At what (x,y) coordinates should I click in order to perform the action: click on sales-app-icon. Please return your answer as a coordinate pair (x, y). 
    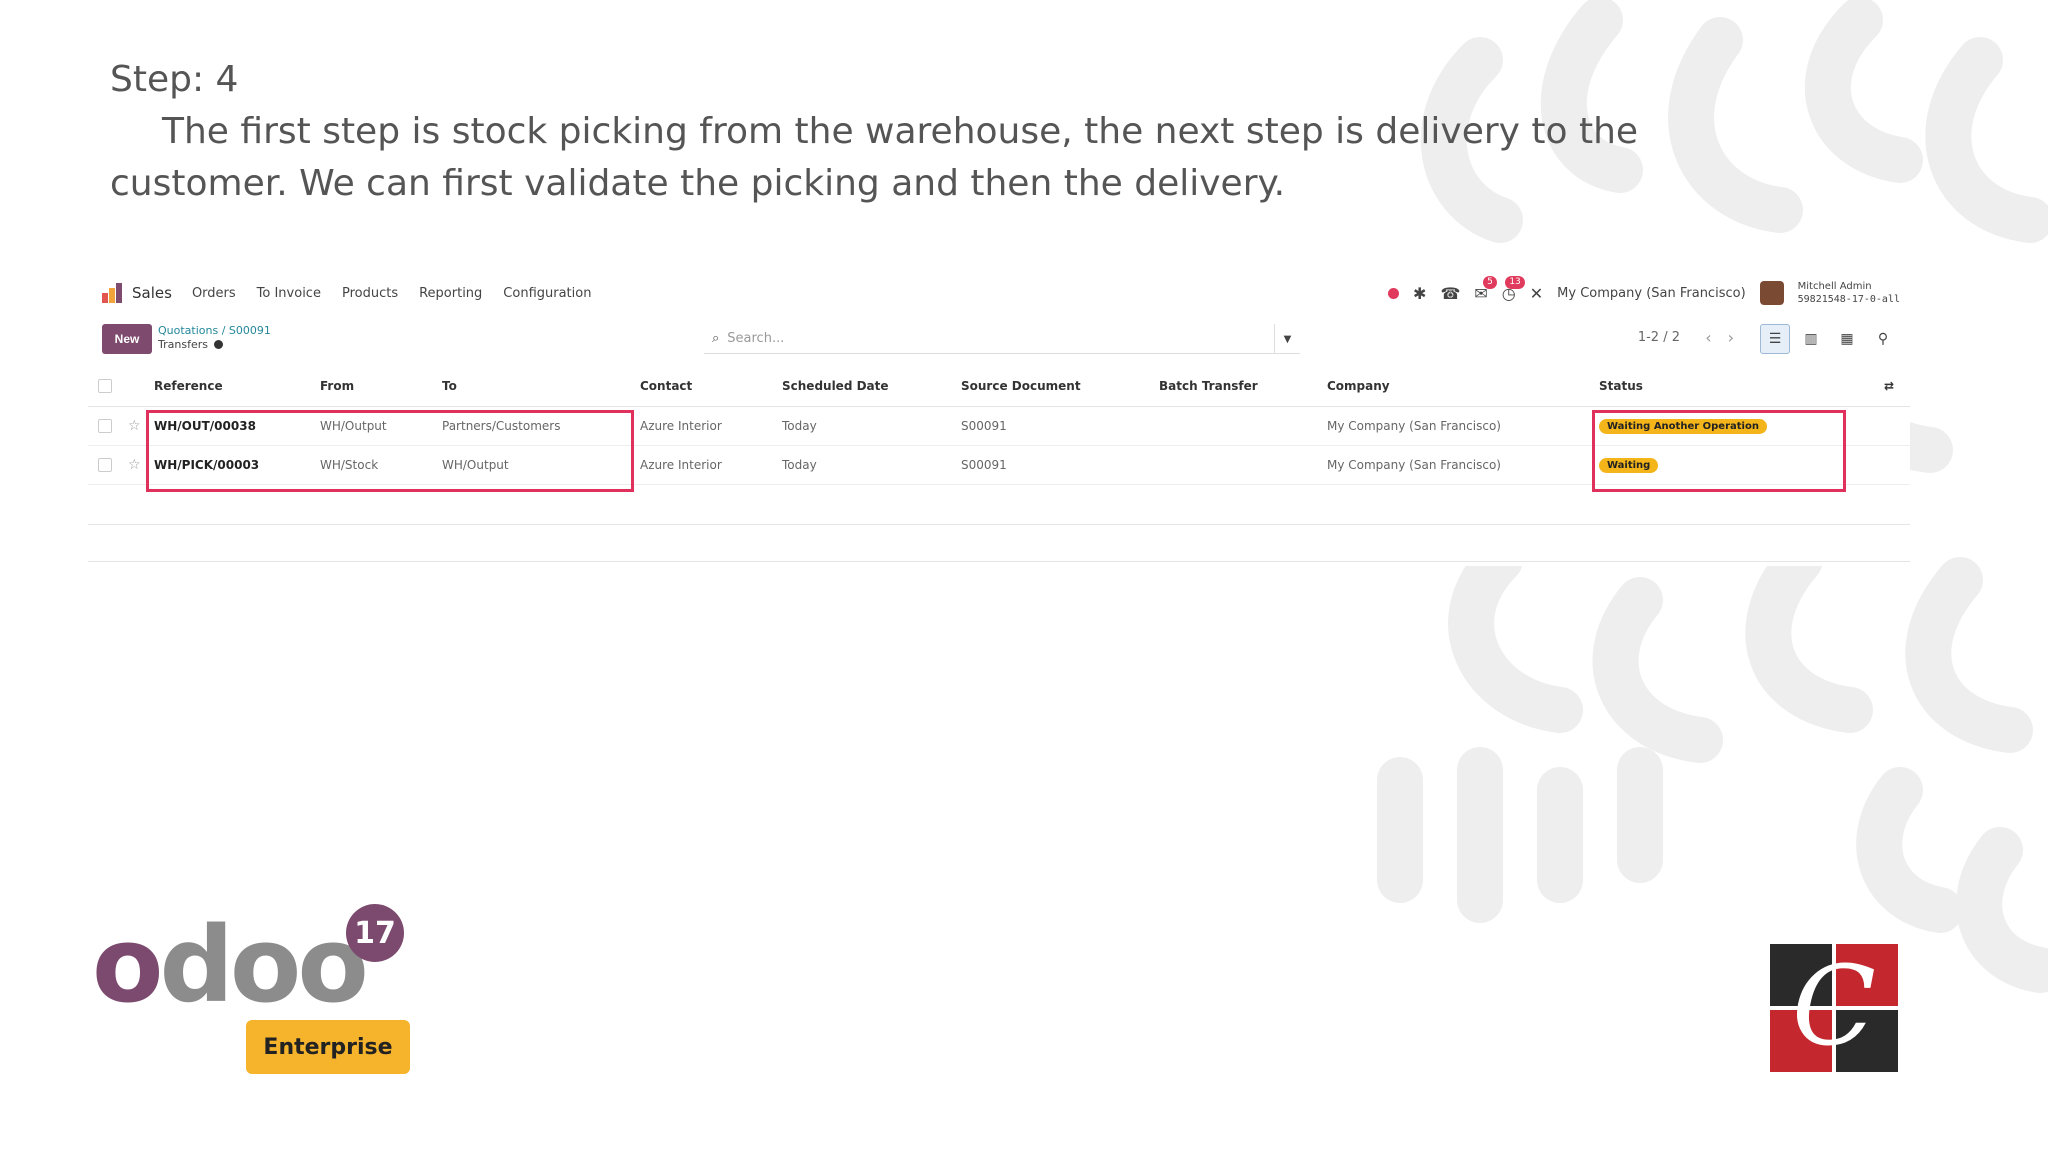
    Looking at the image, I should click on (113, 293).